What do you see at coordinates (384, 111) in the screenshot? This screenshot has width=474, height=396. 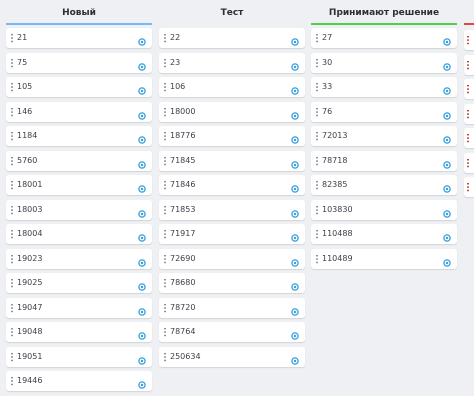 I see `deal-card: 76` at bounding box center [384, 111].